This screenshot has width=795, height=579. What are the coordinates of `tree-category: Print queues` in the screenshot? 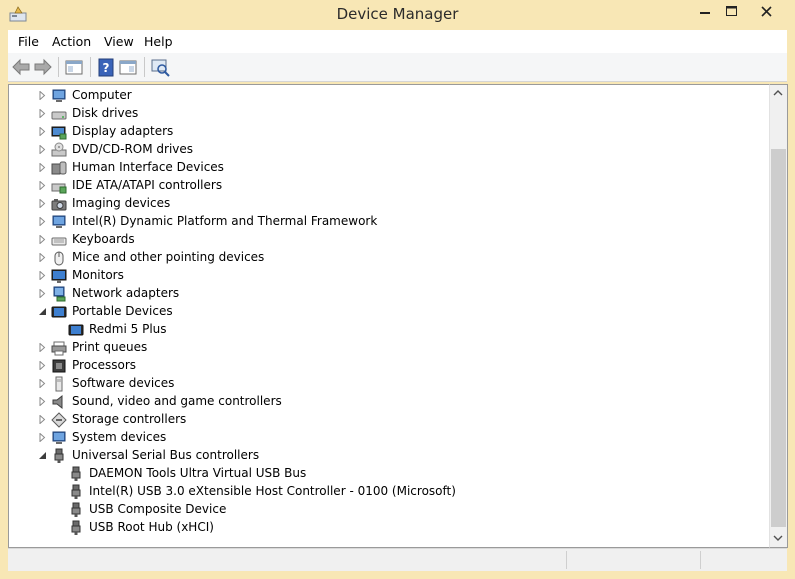 It's located at (389, 348).